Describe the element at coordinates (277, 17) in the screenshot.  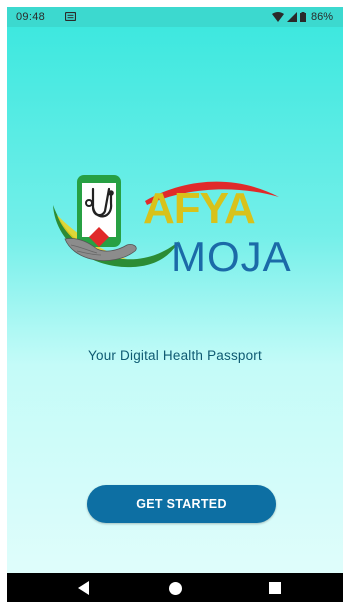
I see `wifi-icon` at that location.